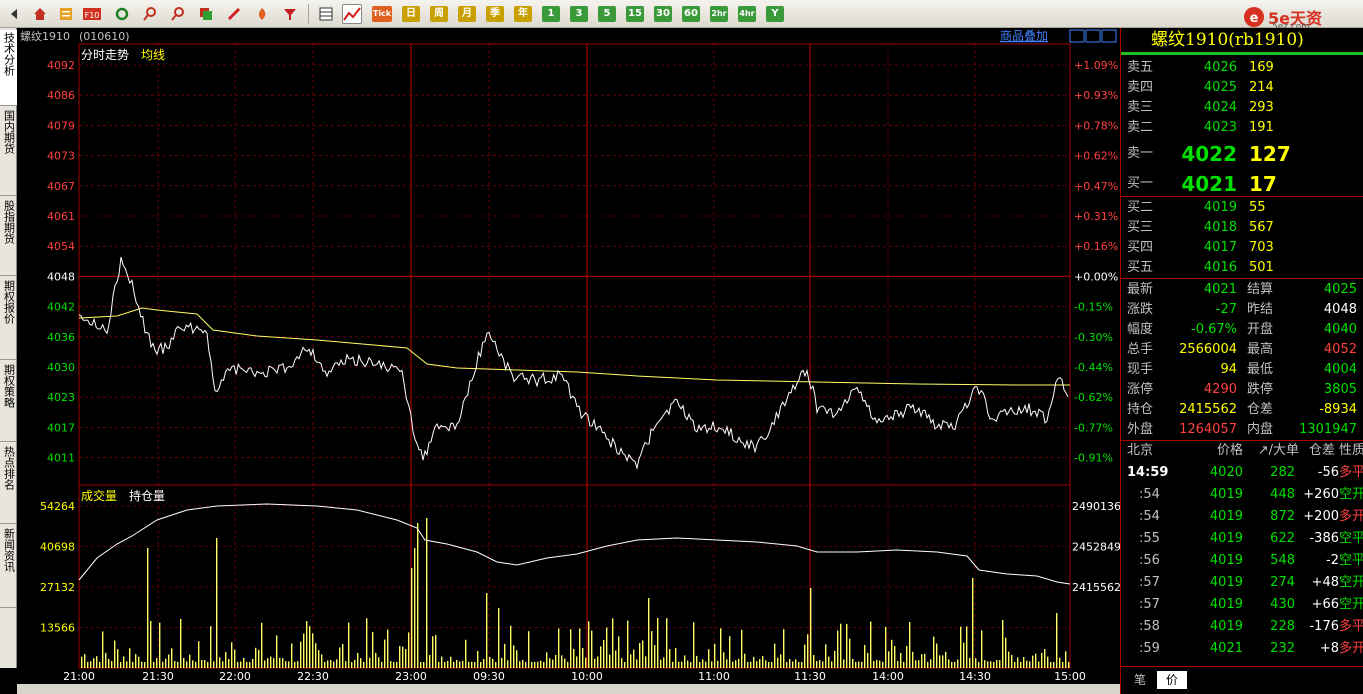 The image size is (1363, 694). I want to click on min-60-button: 60, so click(691, 14).